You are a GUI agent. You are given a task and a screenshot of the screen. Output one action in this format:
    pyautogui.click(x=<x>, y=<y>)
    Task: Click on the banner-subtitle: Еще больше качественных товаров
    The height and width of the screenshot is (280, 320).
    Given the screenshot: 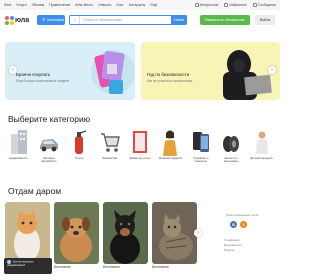 What is the action you would take?
    pyautogui.click(x=42, y=81)
    